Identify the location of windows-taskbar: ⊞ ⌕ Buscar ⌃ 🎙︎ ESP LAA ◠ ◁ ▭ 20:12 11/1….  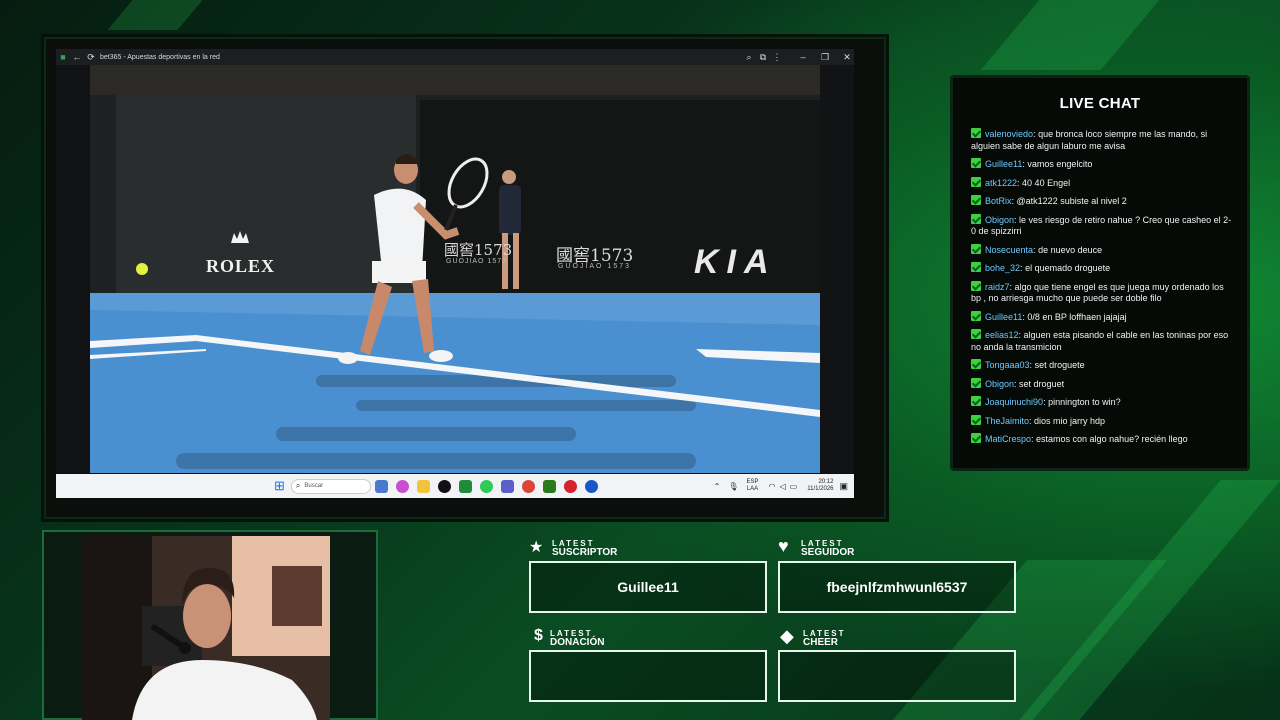
(455, 486).